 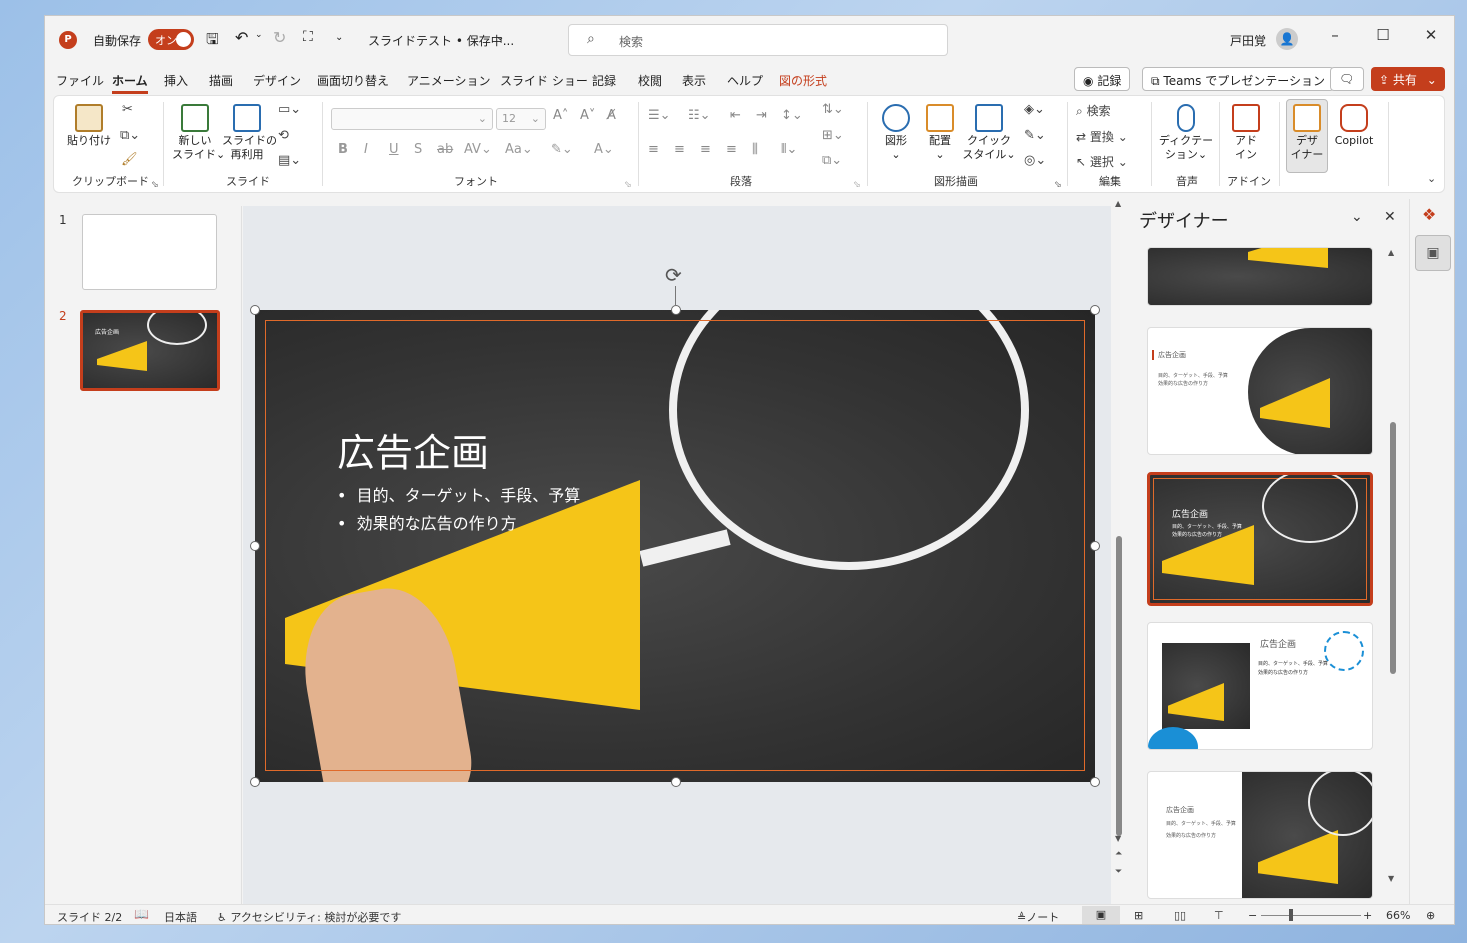 I want to click on zoom-out-icon: −, so click(x=1252, y=915).